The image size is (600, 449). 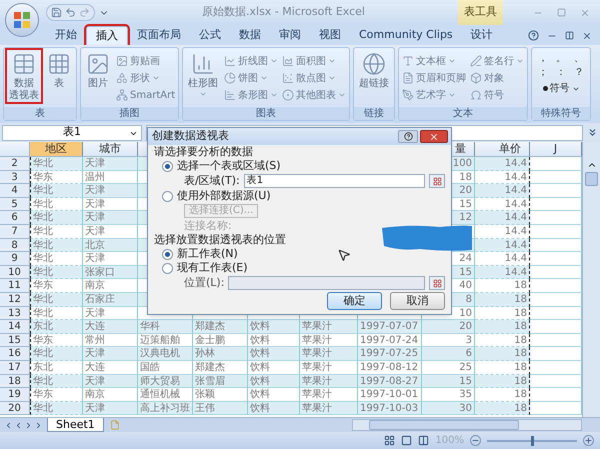 I want to click on table-cell: 饮料, so click(x=274, y=409).